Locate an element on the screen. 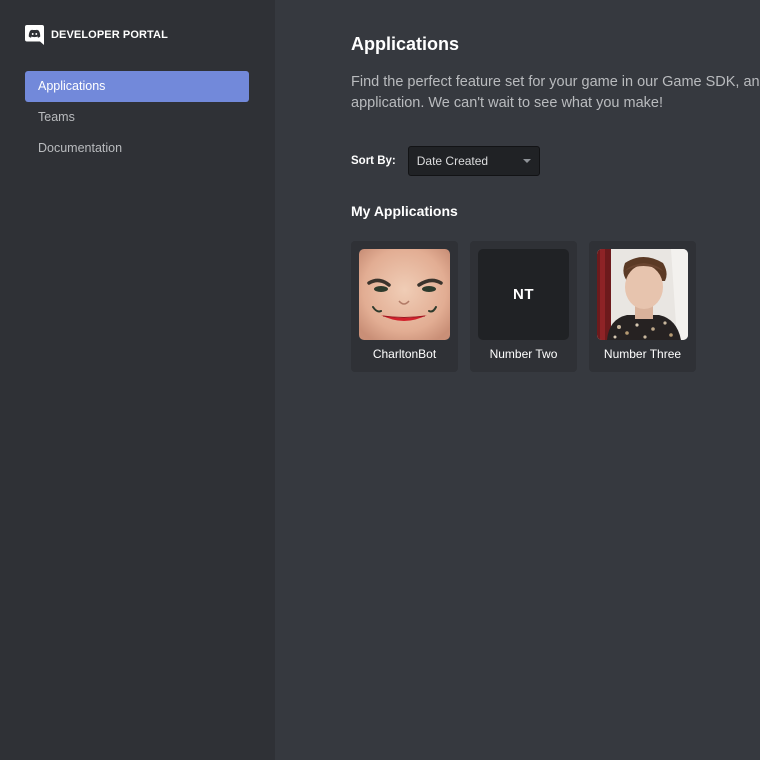 The image size is (760, 760). app-name: Number Three is located at coordinates (642, 354).